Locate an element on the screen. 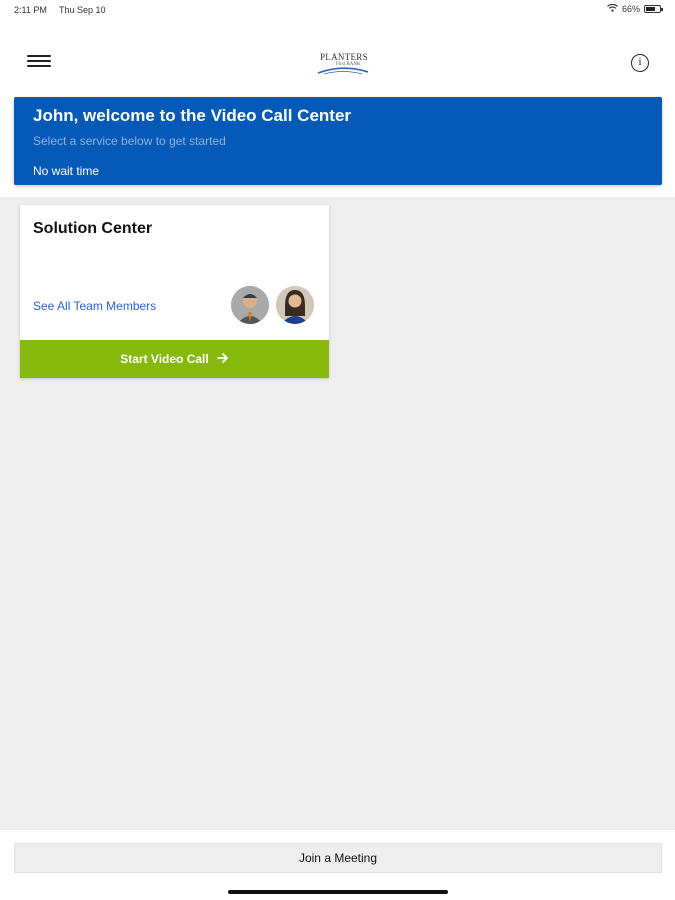  service-name: Solution Center is located at coordinates (93, 228).